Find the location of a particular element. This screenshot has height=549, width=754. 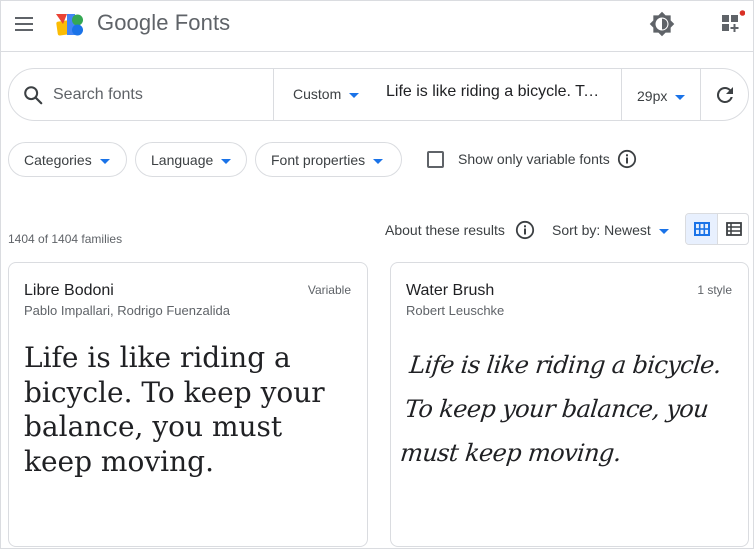

font-styles-badge: 1 style is located at coordinates (714, 290).